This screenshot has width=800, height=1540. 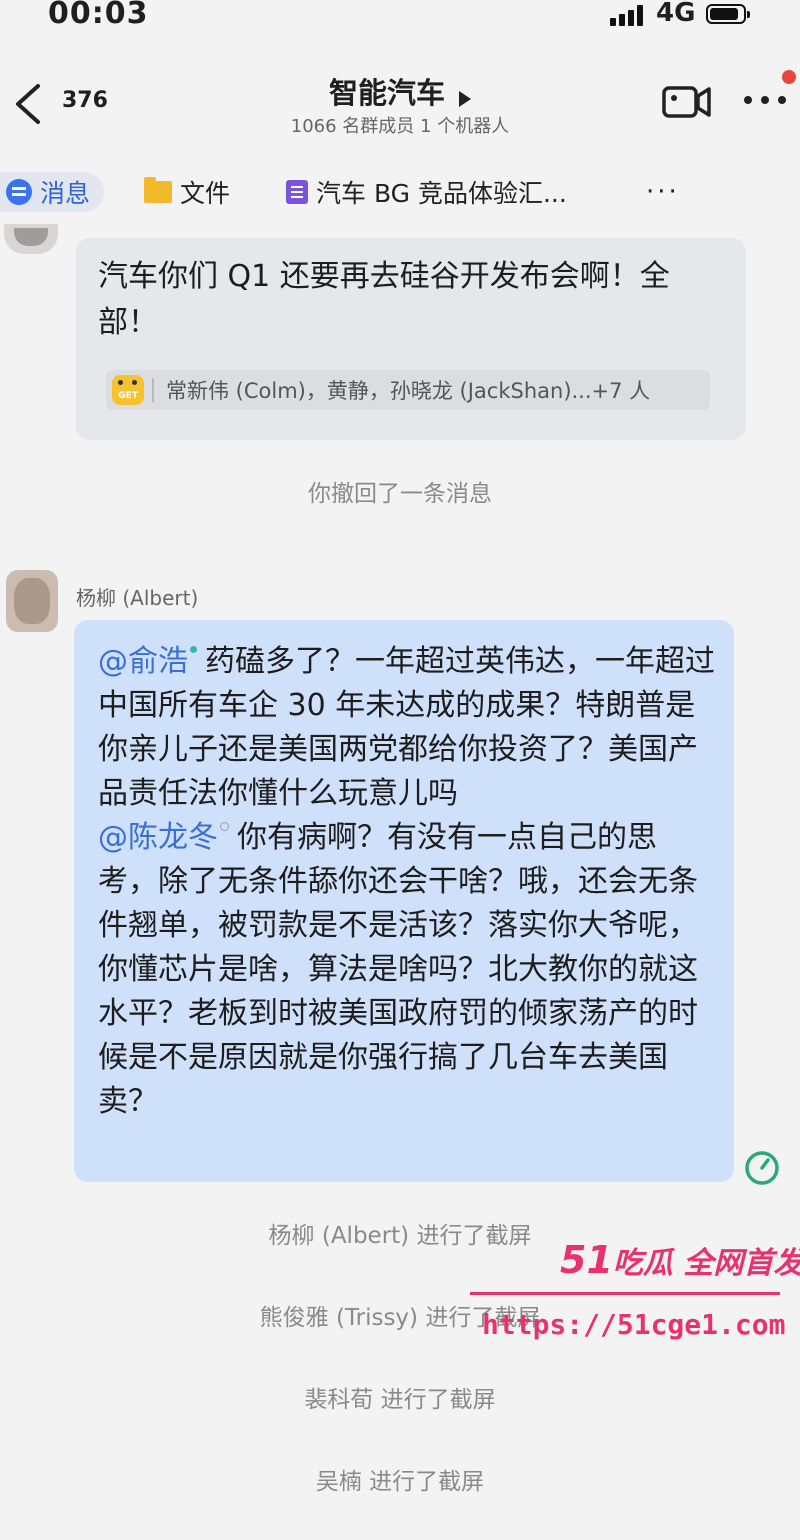 I want to click on group-title: 智能汽车, so click(x=386, y=93).